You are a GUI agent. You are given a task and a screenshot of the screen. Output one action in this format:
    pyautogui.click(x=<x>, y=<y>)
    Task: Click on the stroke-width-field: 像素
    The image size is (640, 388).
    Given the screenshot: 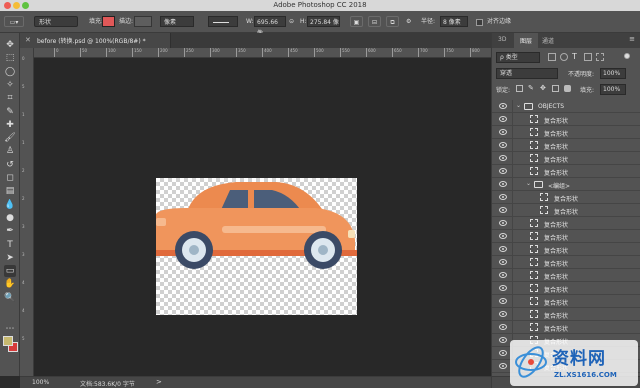 What is the action you would take?
    pyautogui.click(x=177, y=21)
    